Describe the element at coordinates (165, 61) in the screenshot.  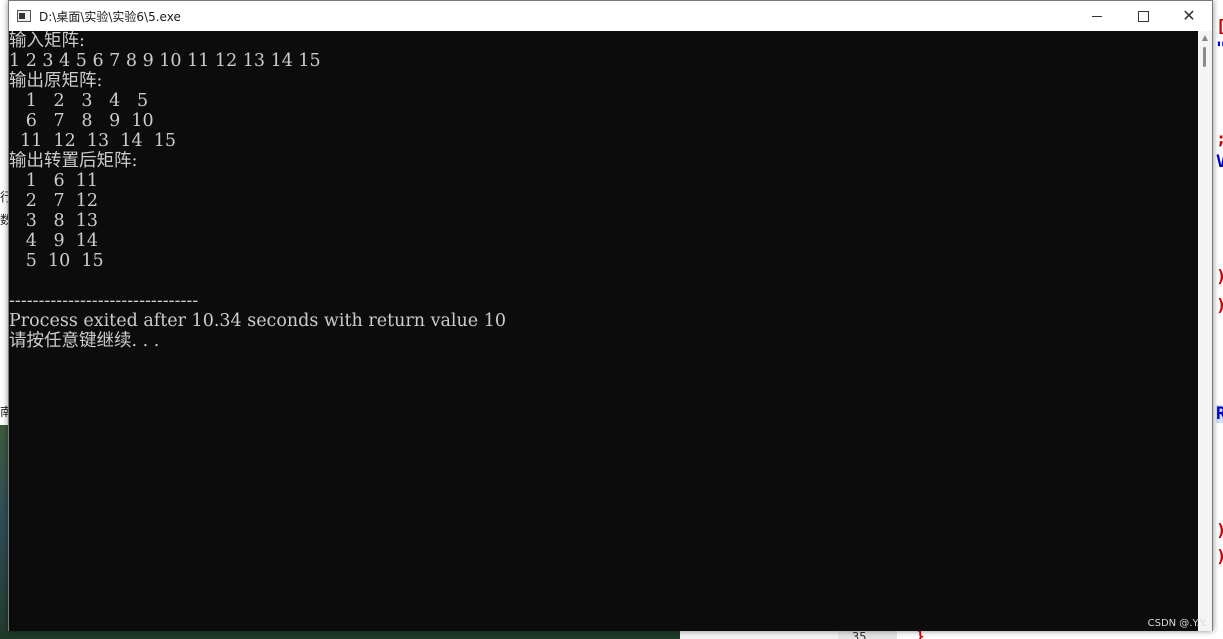
I see `console-line: 1 2 3 4 5 6 7 8 9 10 11 12 13 14 15` at that location.